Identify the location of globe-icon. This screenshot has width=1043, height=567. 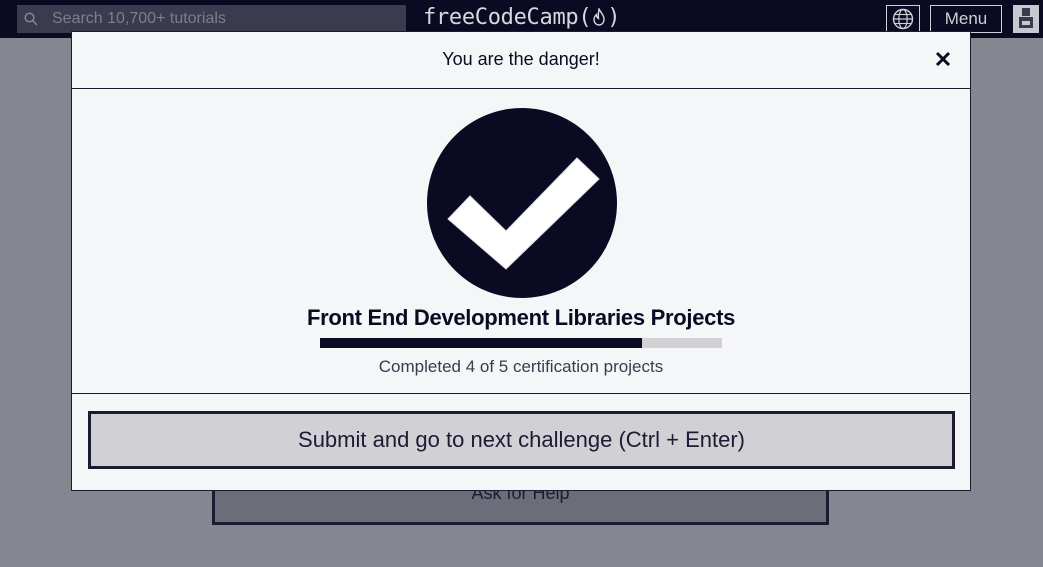
(903, 19).